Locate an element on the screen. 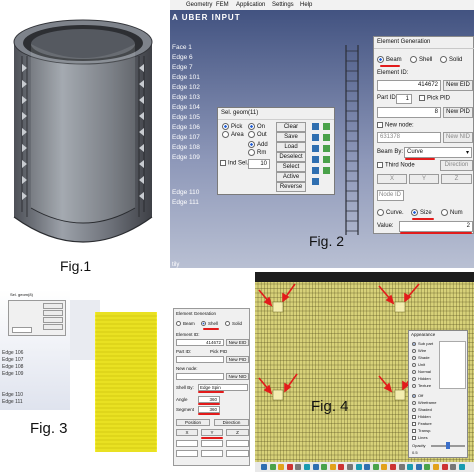 The image size is (474, 472). appearance-option: Shaded is located at coordinates (422, 409).